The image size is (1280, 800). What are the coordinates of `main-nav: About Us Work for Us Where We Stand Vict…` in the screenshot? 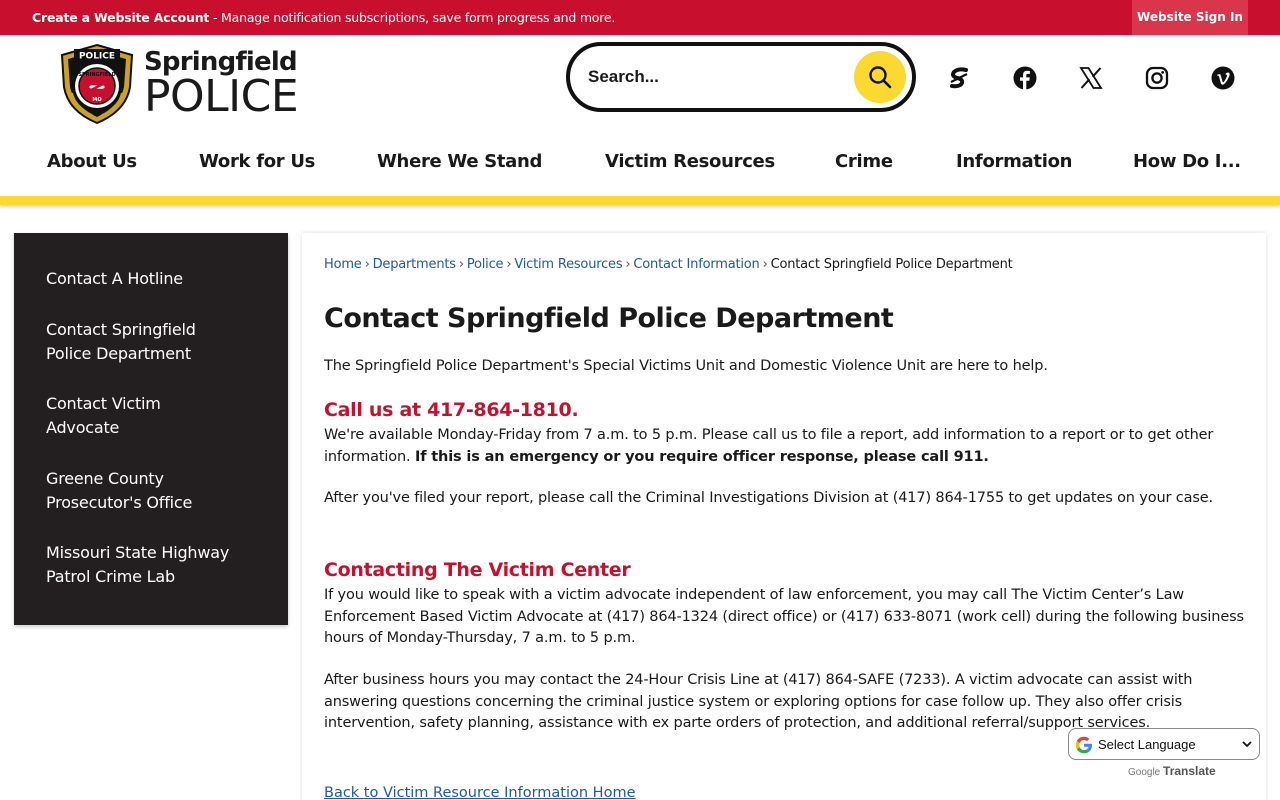 It's located at (640, 164).